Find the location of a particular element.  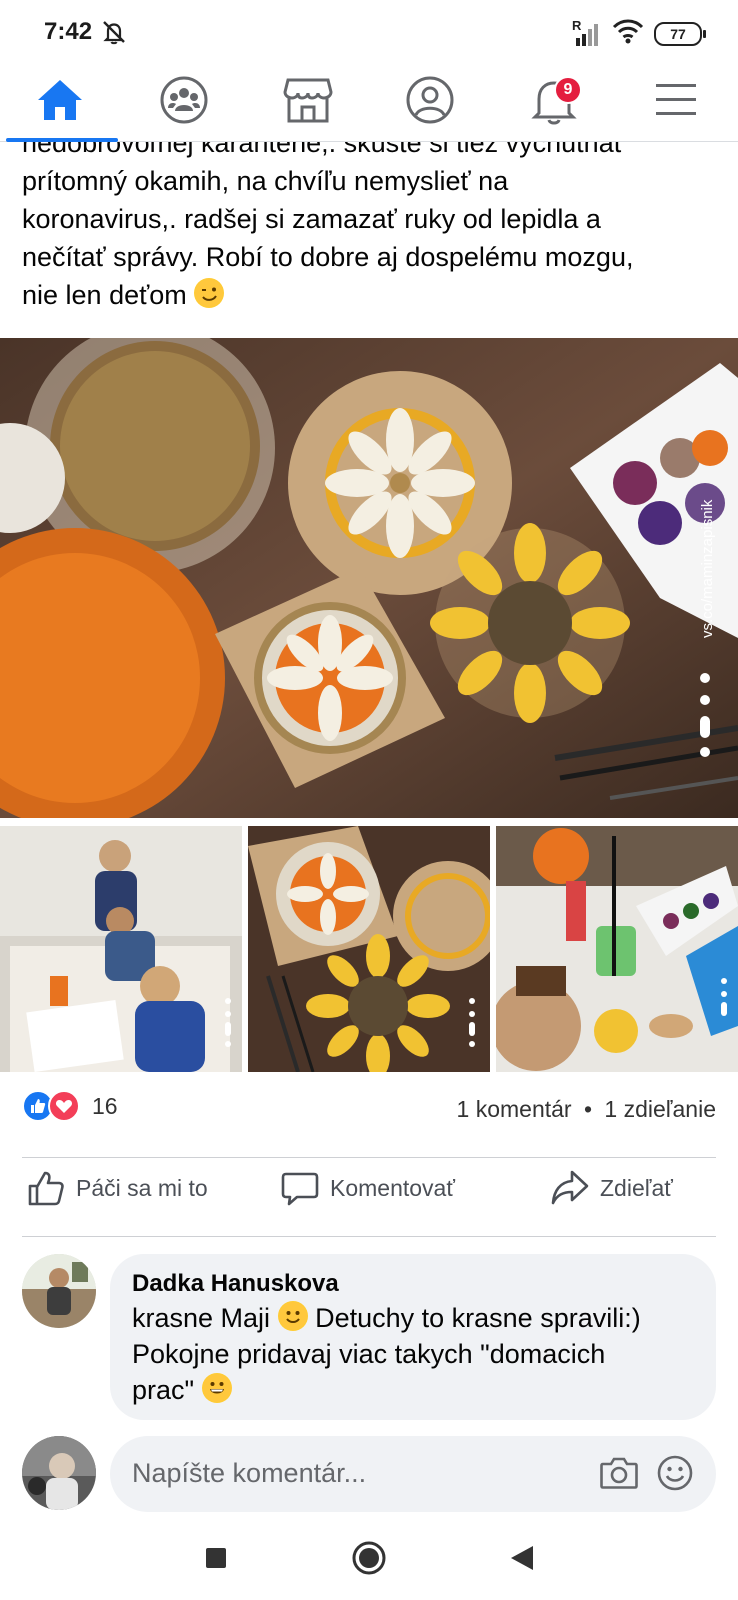

post-text-line: nie len deťom is located at coordinates (372, 295).